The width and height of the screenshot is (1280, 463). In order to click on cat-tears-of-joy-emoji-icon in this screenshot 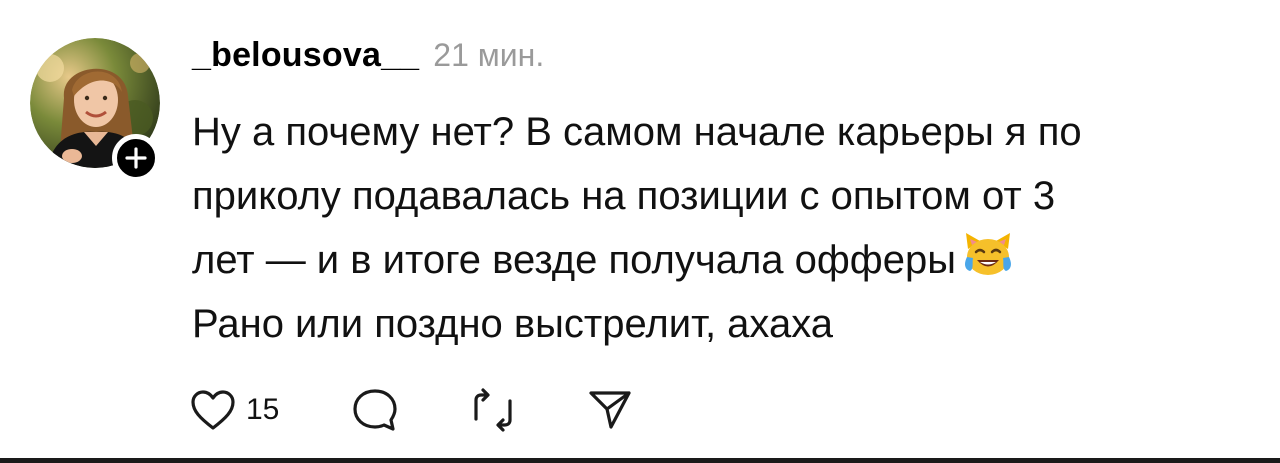, I will do `click(987, 254)`.